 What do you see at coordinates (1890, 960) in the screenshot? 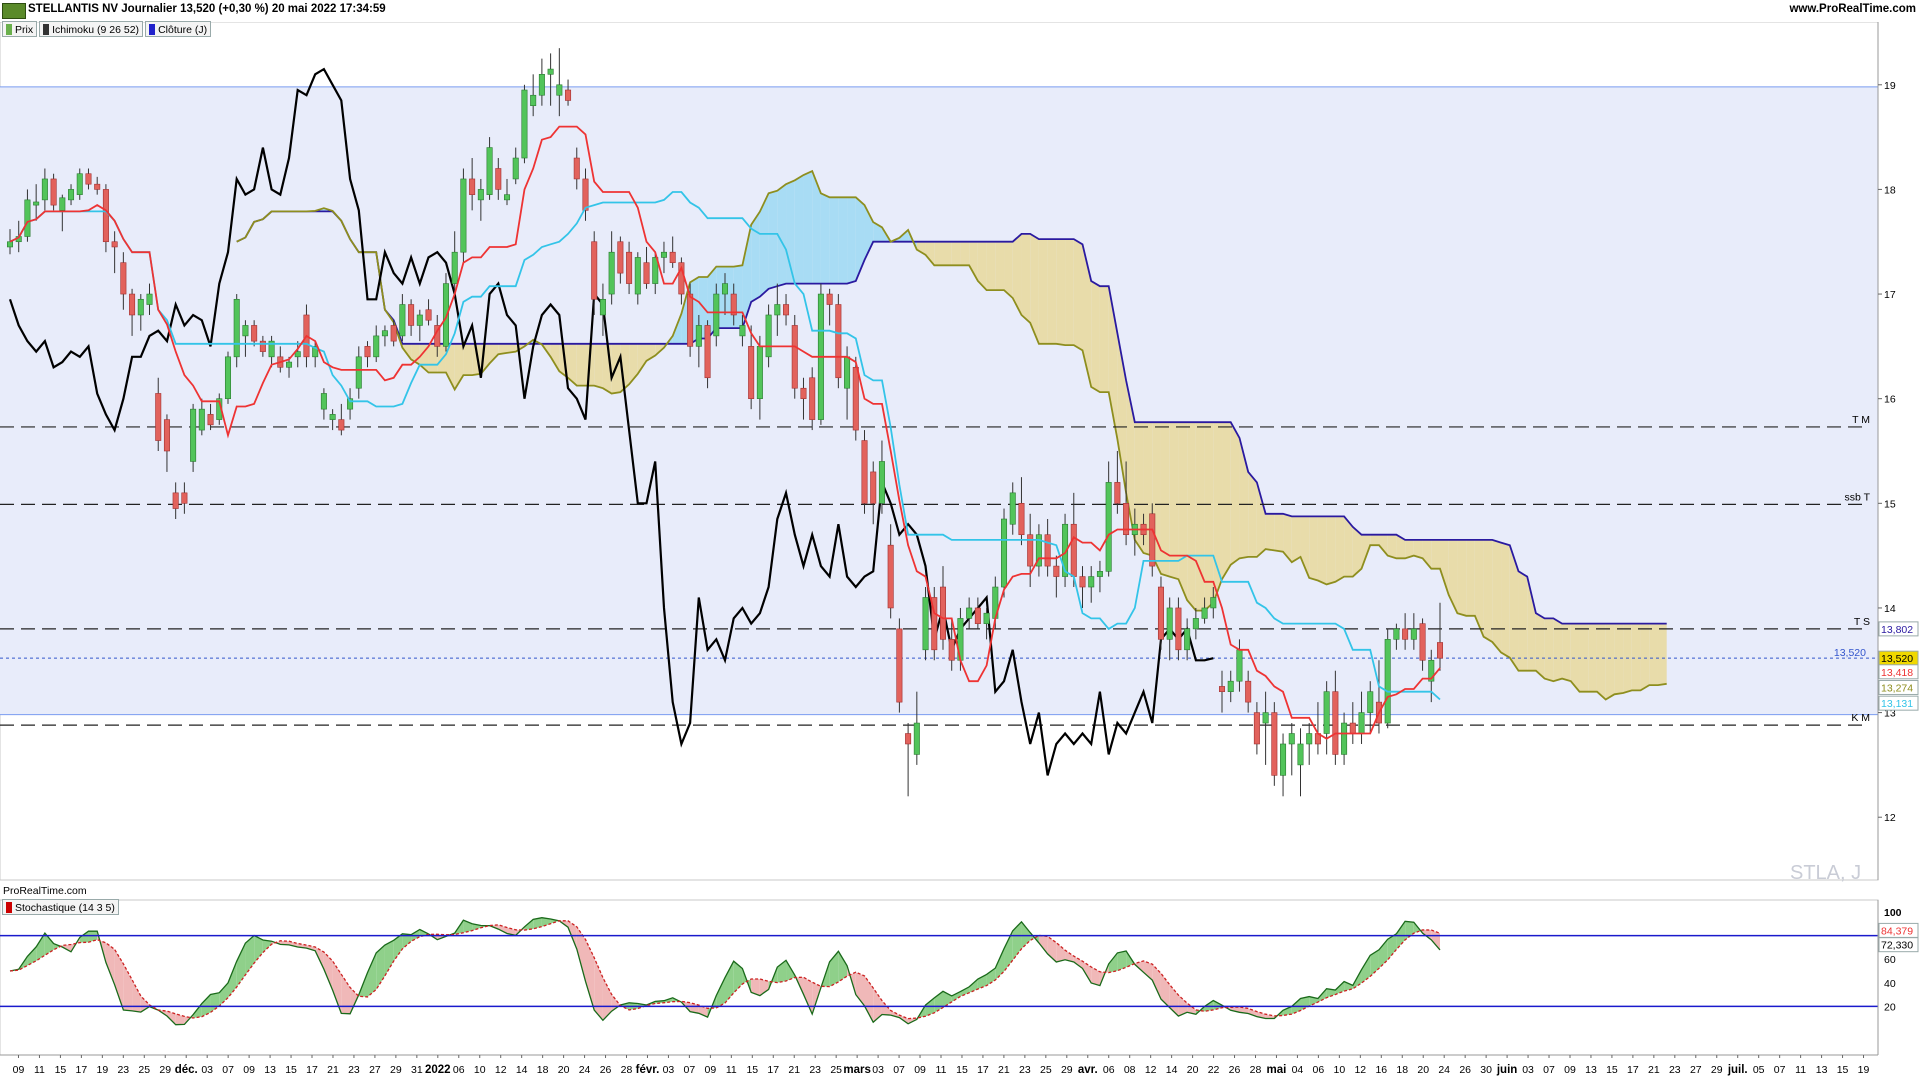
I see `stochastic-axis-label: 60` at bounding box center [1890, 960].